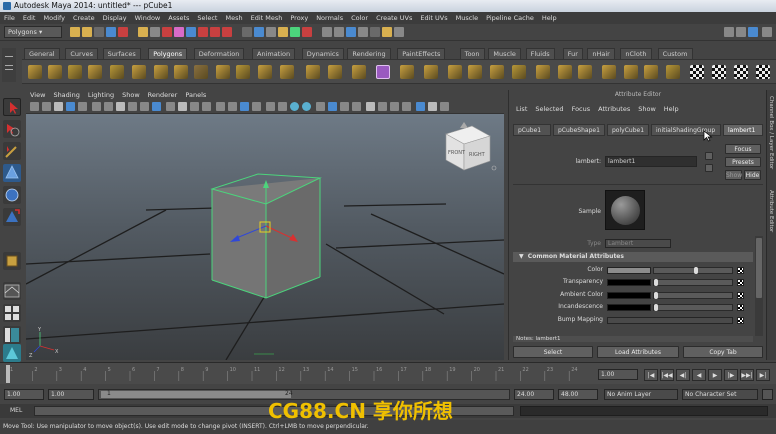 The width and height of the screenshot is (776, 434). What do you see at coordinates (115, 18) in the screenshot?
I see `menu-display: Display` at bounding box center [115, 18].